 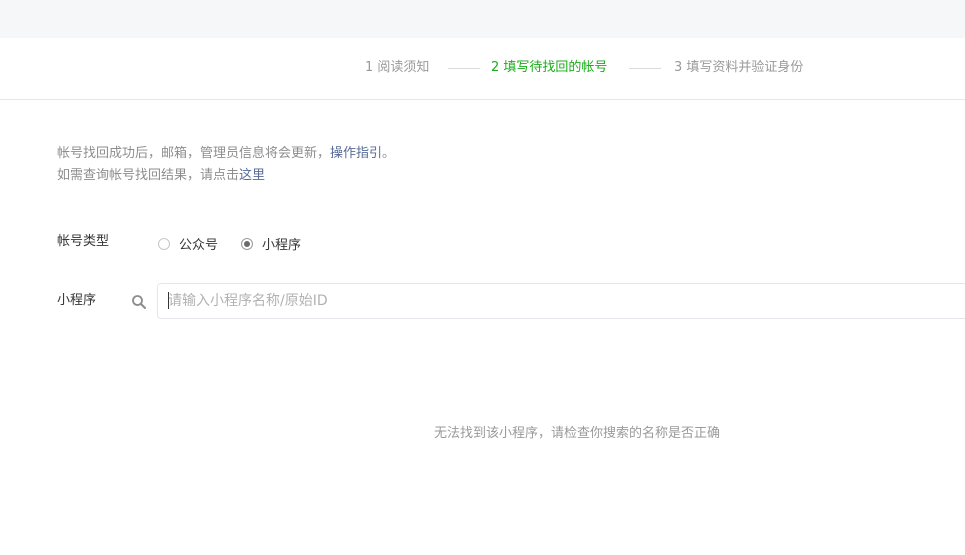 What do you see at coordinates (282, 245) in the screenshot?
I see `radio-label: 小程序` at bounding box center [282, 245].